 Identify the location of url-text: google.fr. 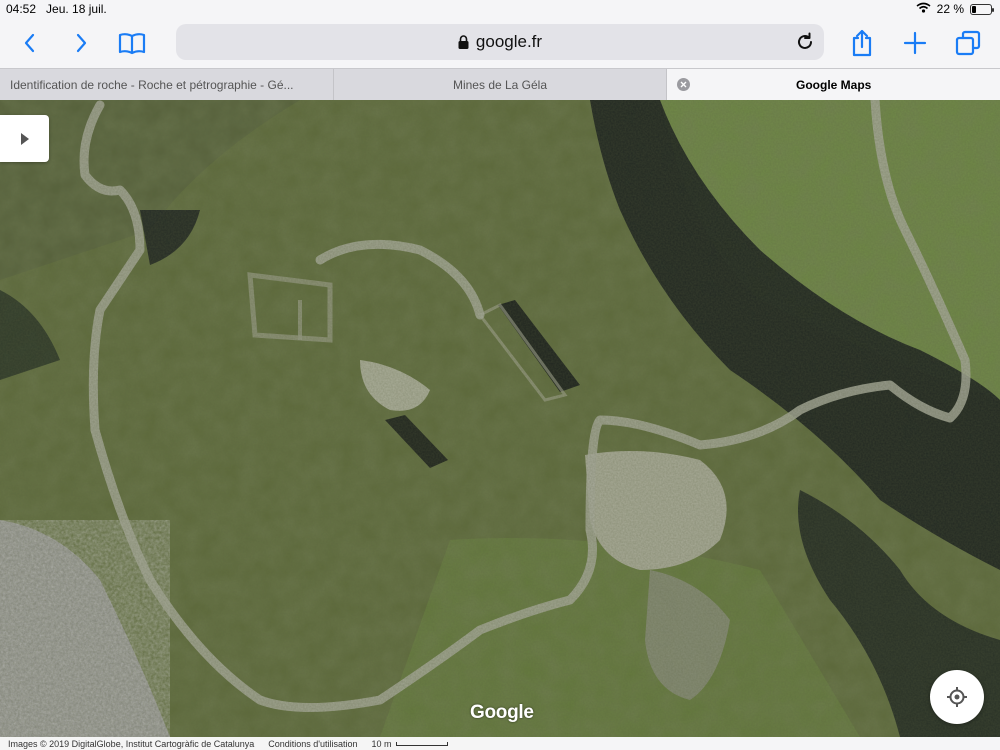
(509, 41).